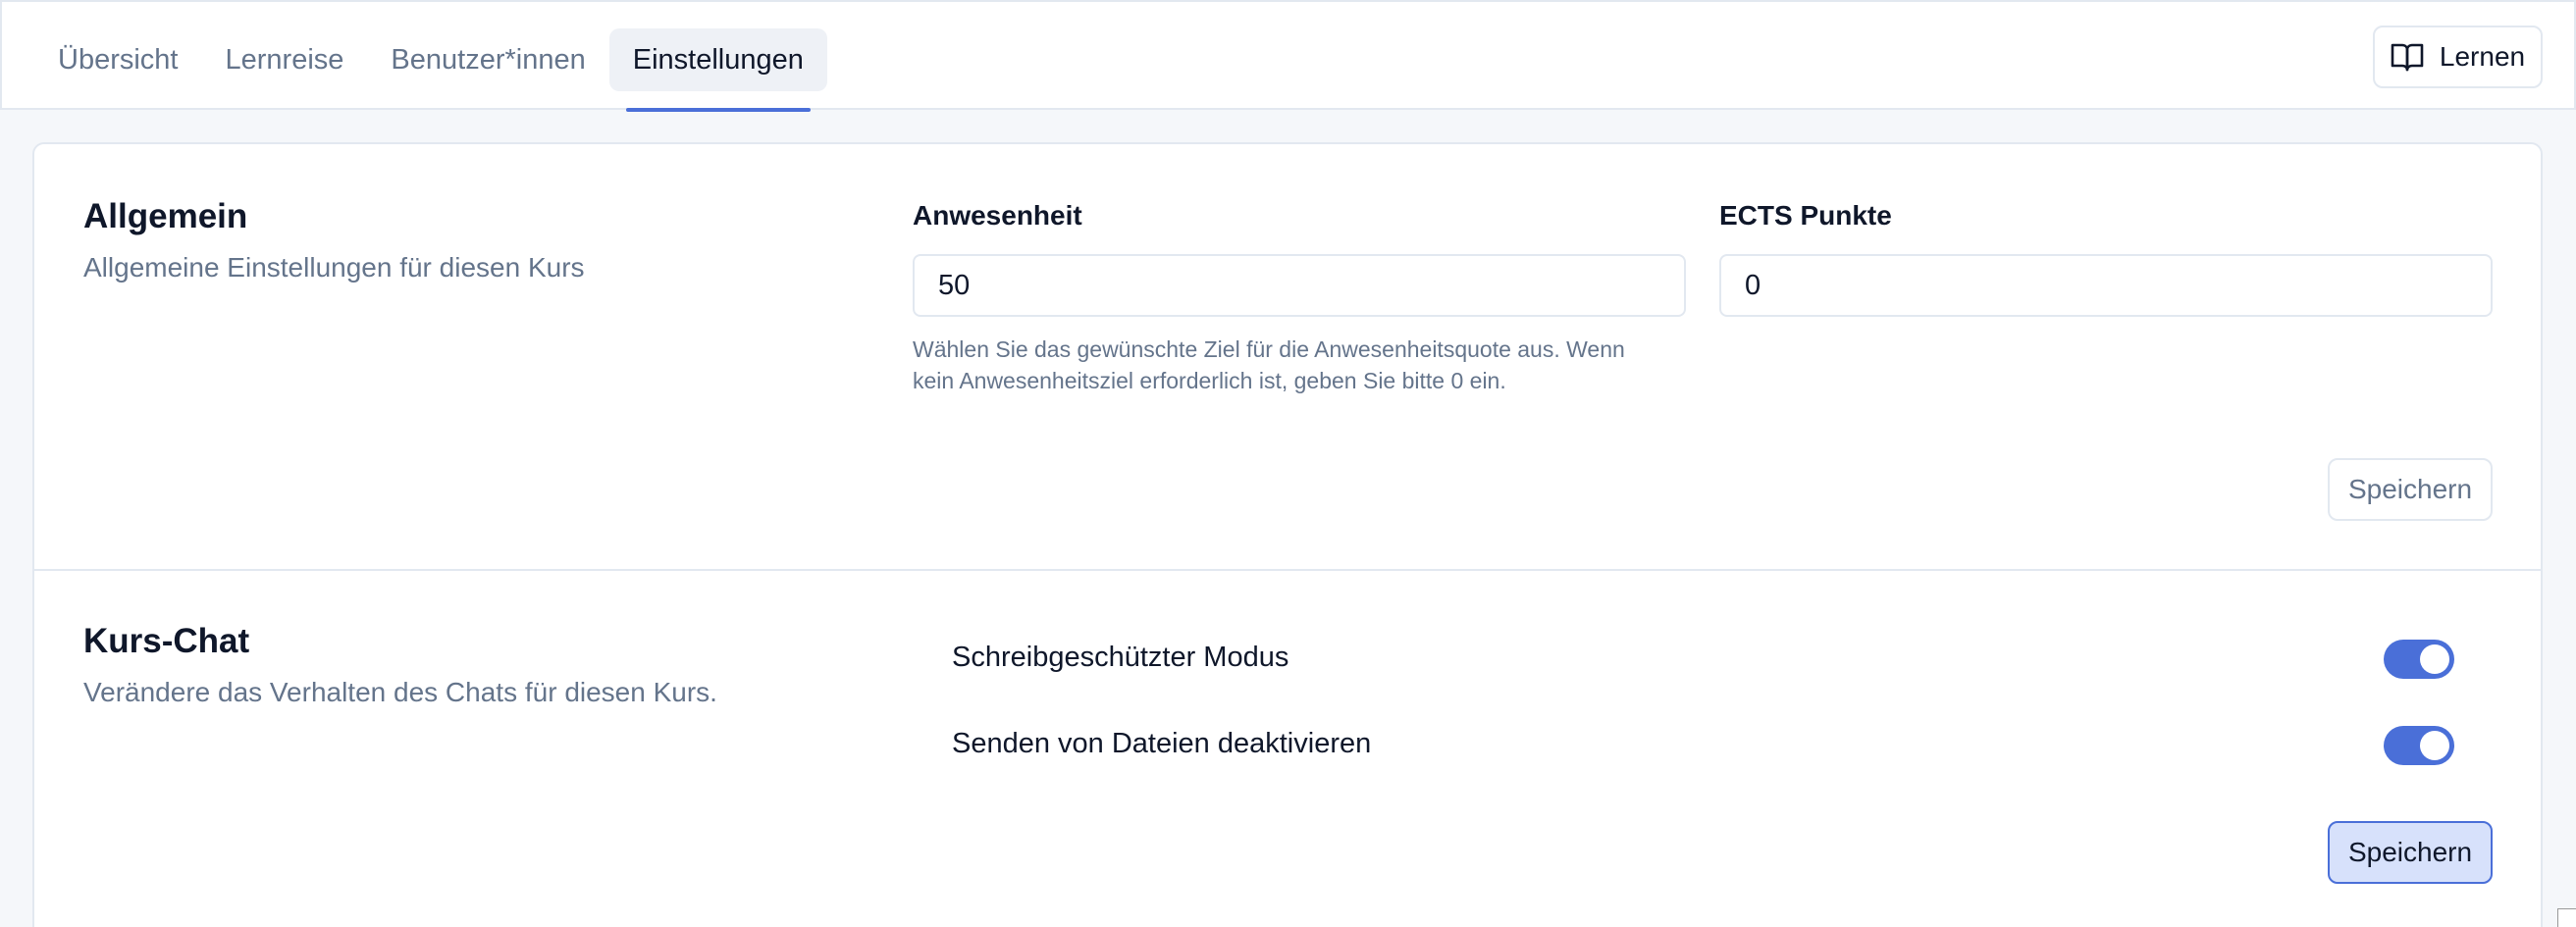 This screenshot has width=2576, height=927. I want to click on disable-file-sending-label: Senden von Dateien deaktivieren, so click(1162, 743).